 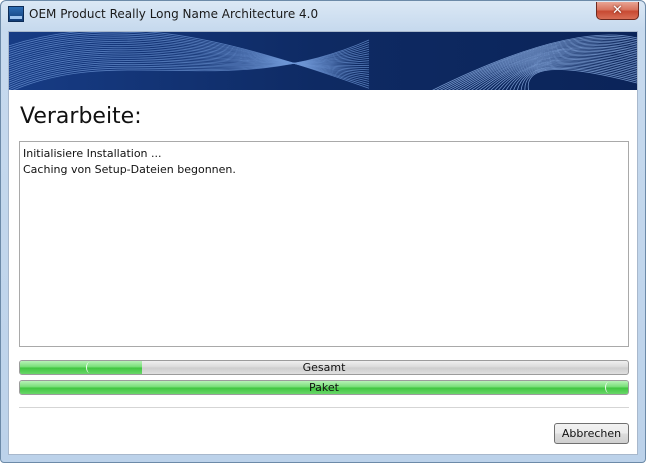 I want to click on log-line: Caching von Setup-Dateien begonnen., so click(x=129, y=169).